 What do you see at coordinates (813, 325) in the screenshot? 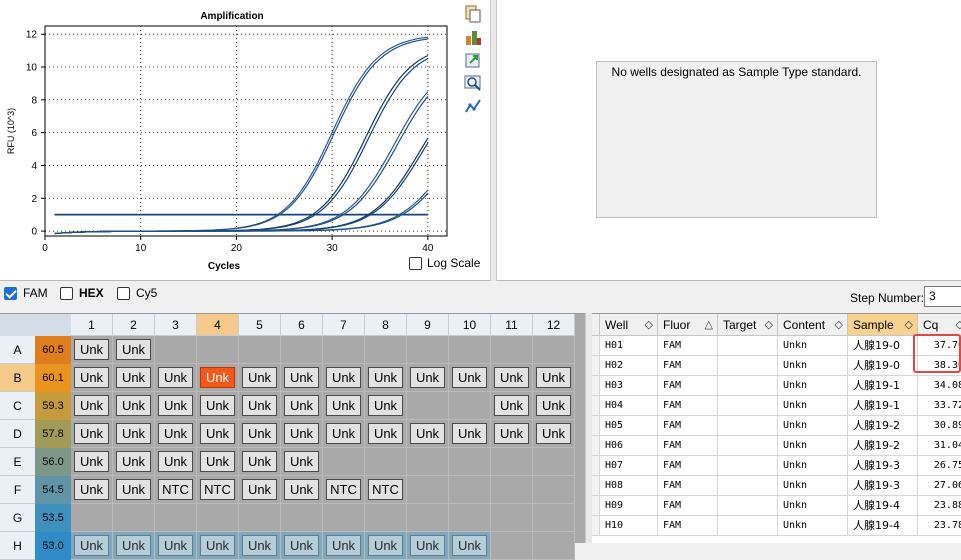
I see `results-col-header: Content ◇` at bounding box center [813, 325].